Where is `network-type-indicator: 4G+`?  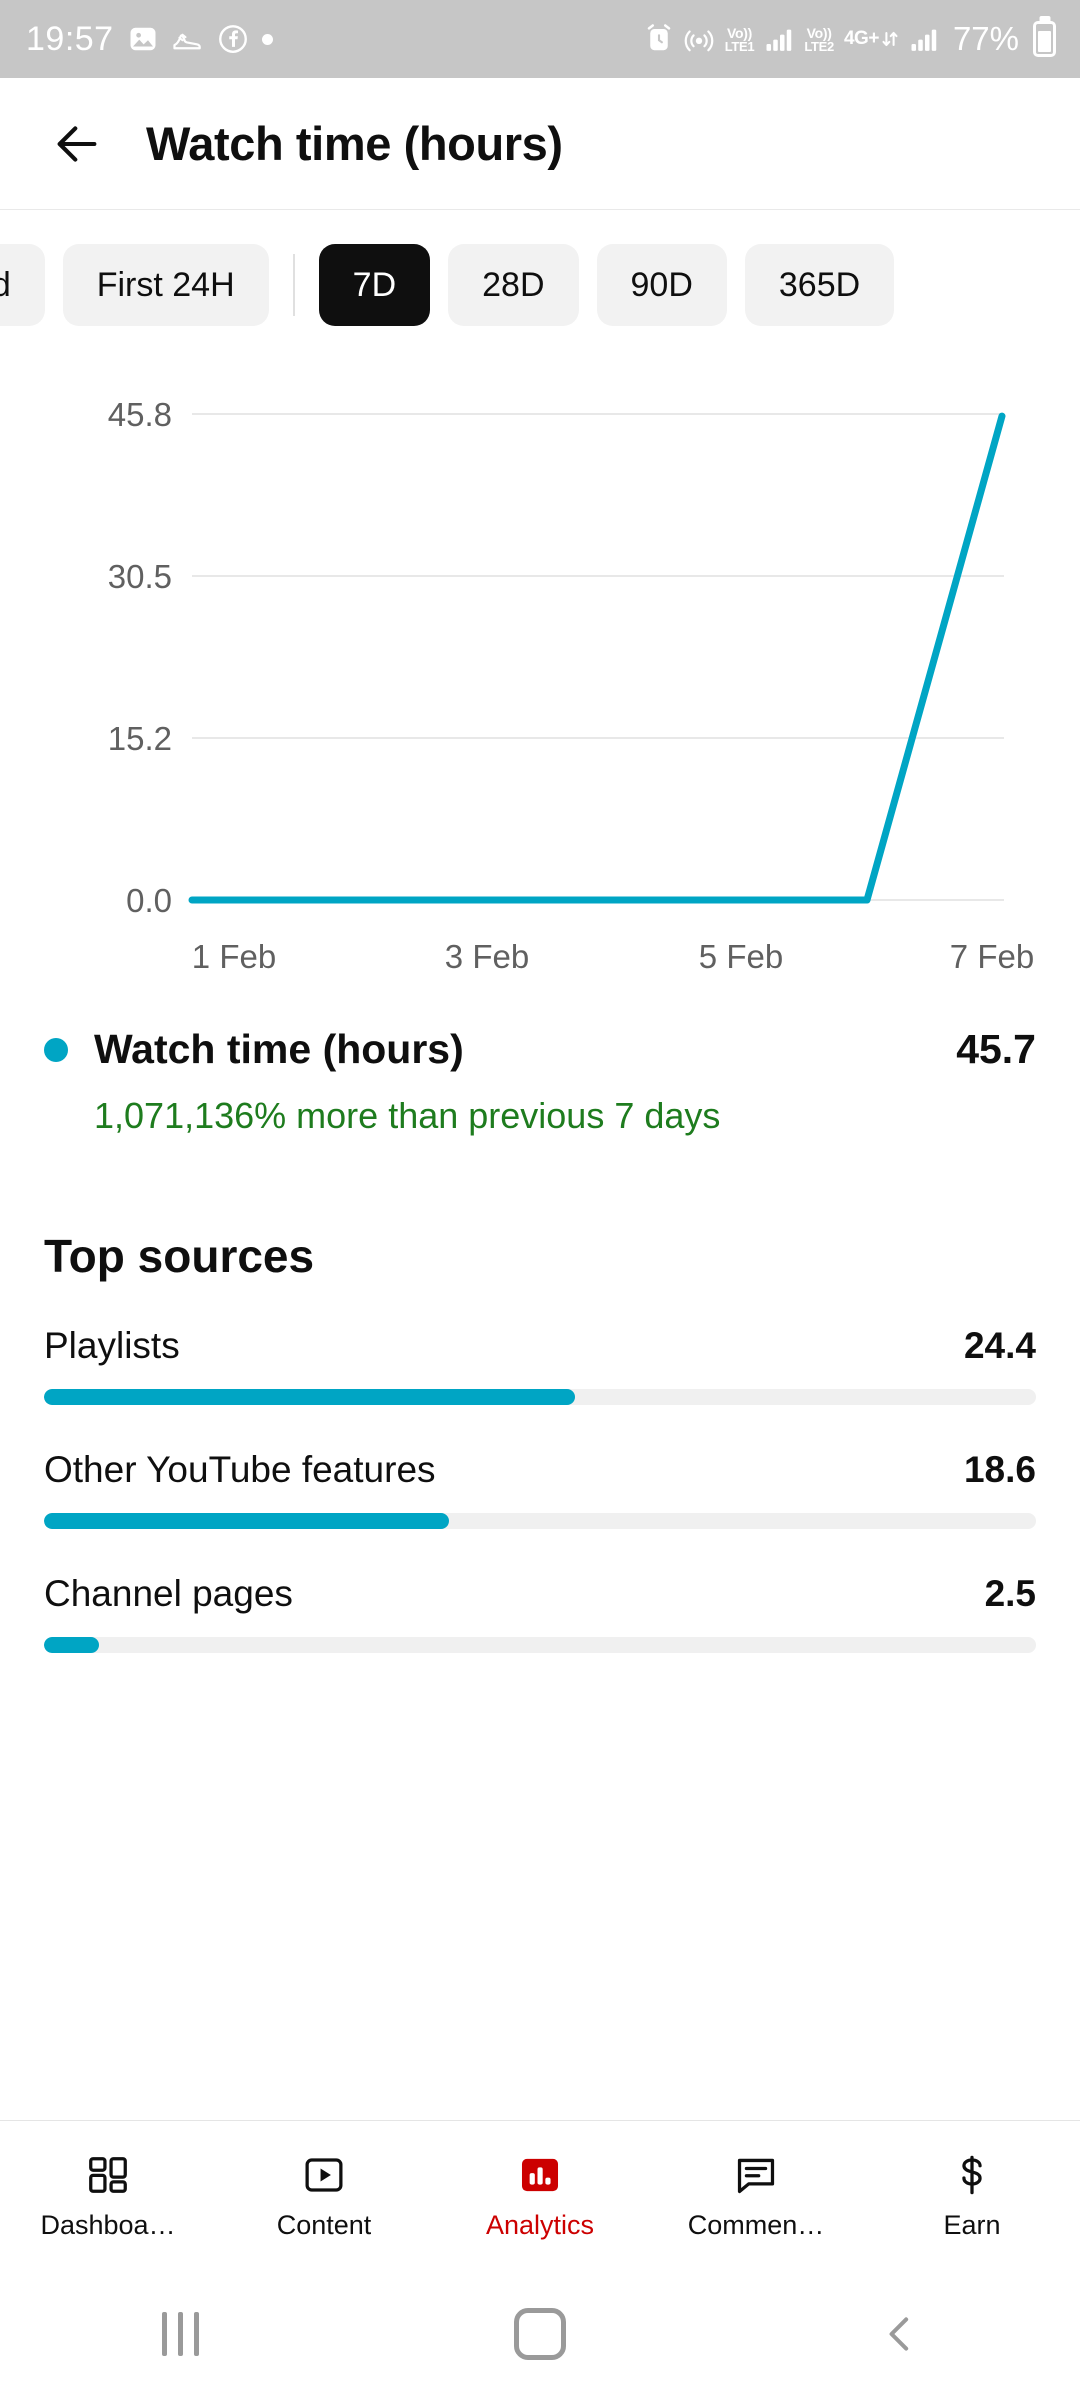
network-type-indicator: 4G+ is located at coordinates (871, 39).